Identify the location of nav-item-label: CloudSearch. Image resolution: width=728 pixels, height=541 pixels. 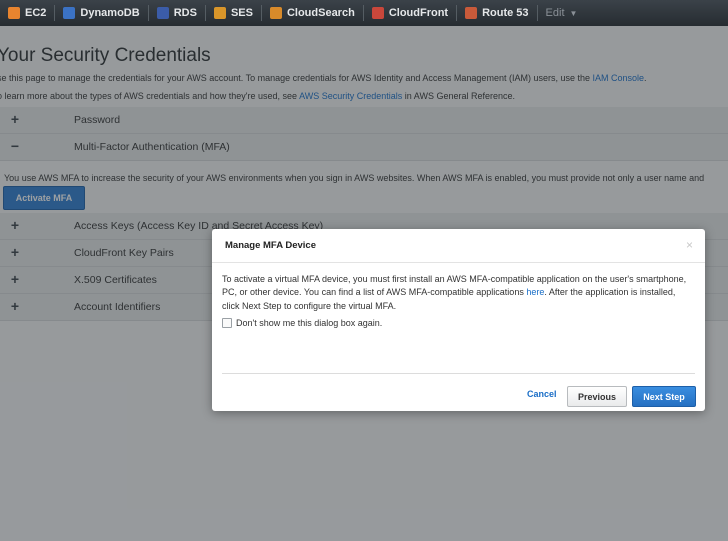
(320, 13).